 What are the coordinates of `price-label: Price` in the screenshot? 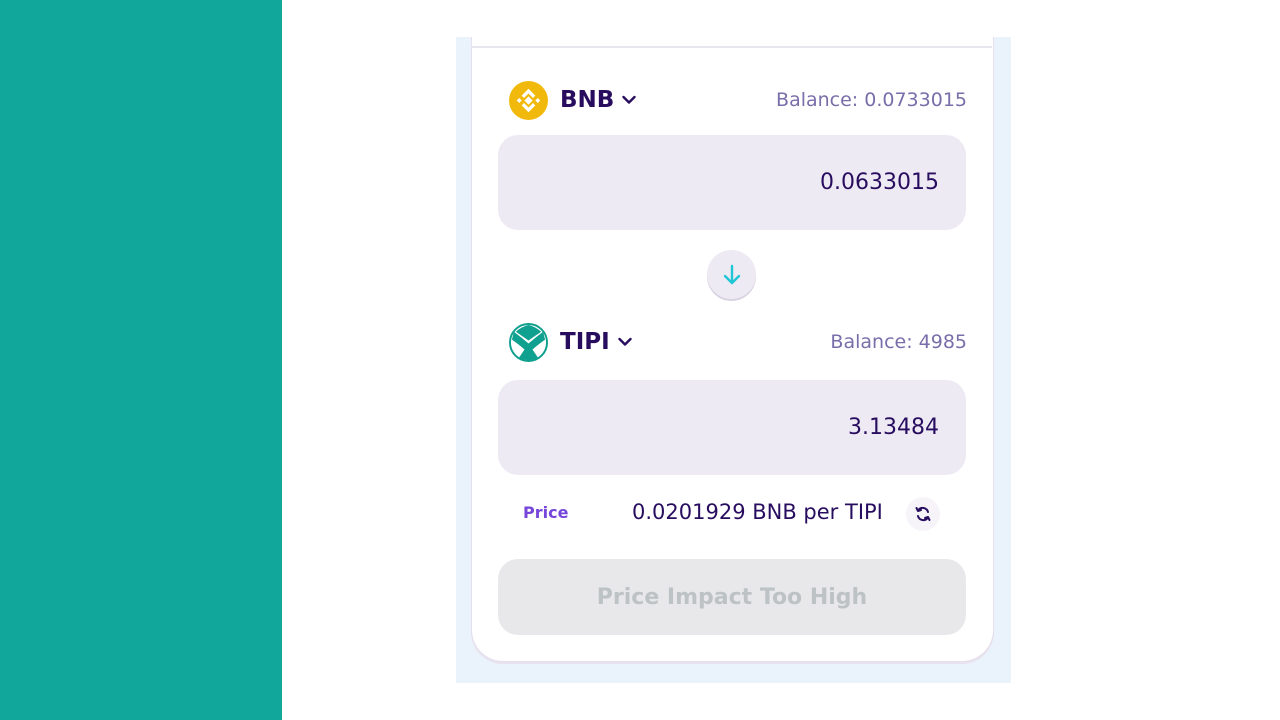 It's located at (546, 512).